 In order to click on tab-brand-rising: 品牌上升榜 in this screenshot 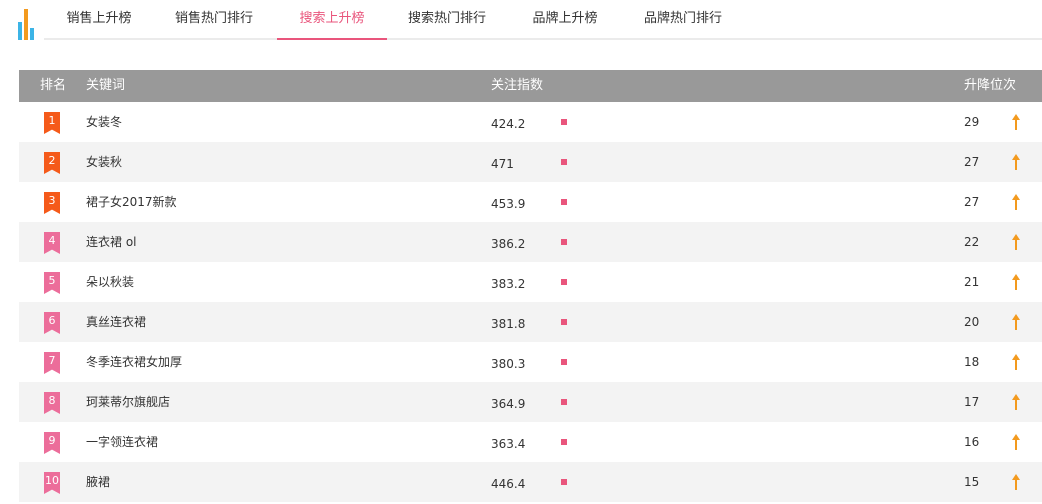, I will do `click(565, 19)`.